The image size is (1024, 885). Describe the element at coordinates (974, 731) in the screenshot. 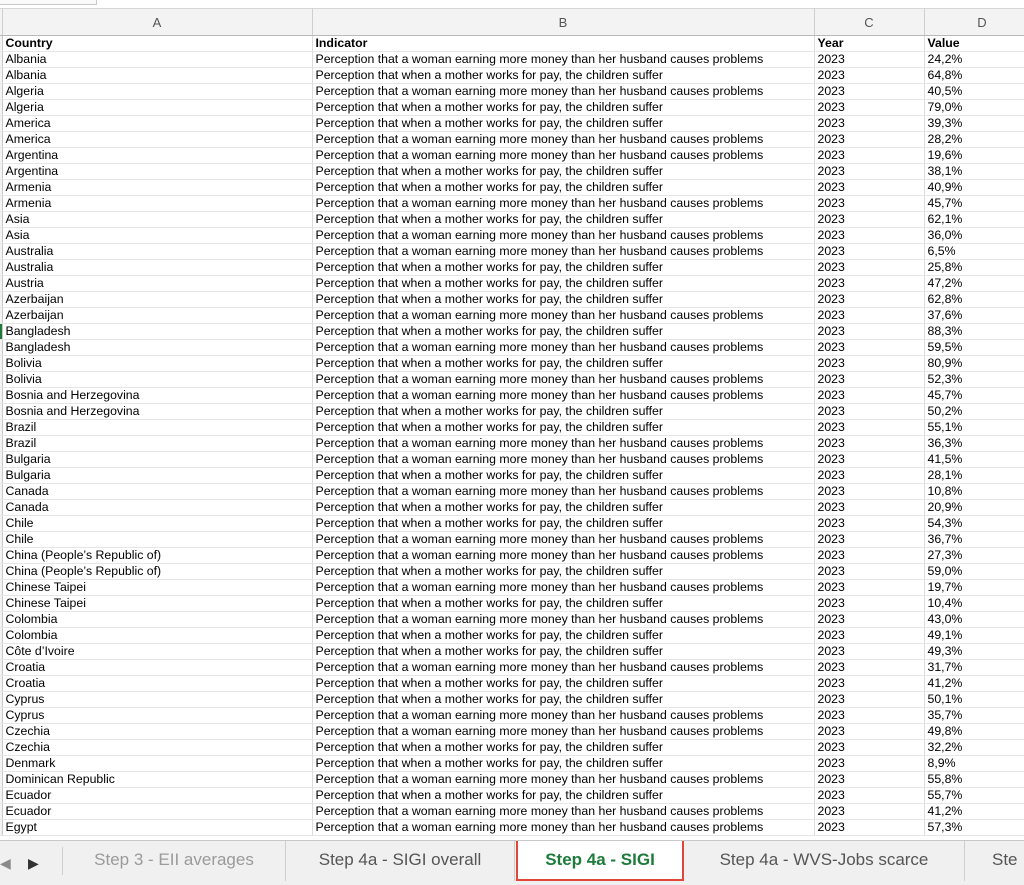

I see `cell-value: 49,8%` at that location.